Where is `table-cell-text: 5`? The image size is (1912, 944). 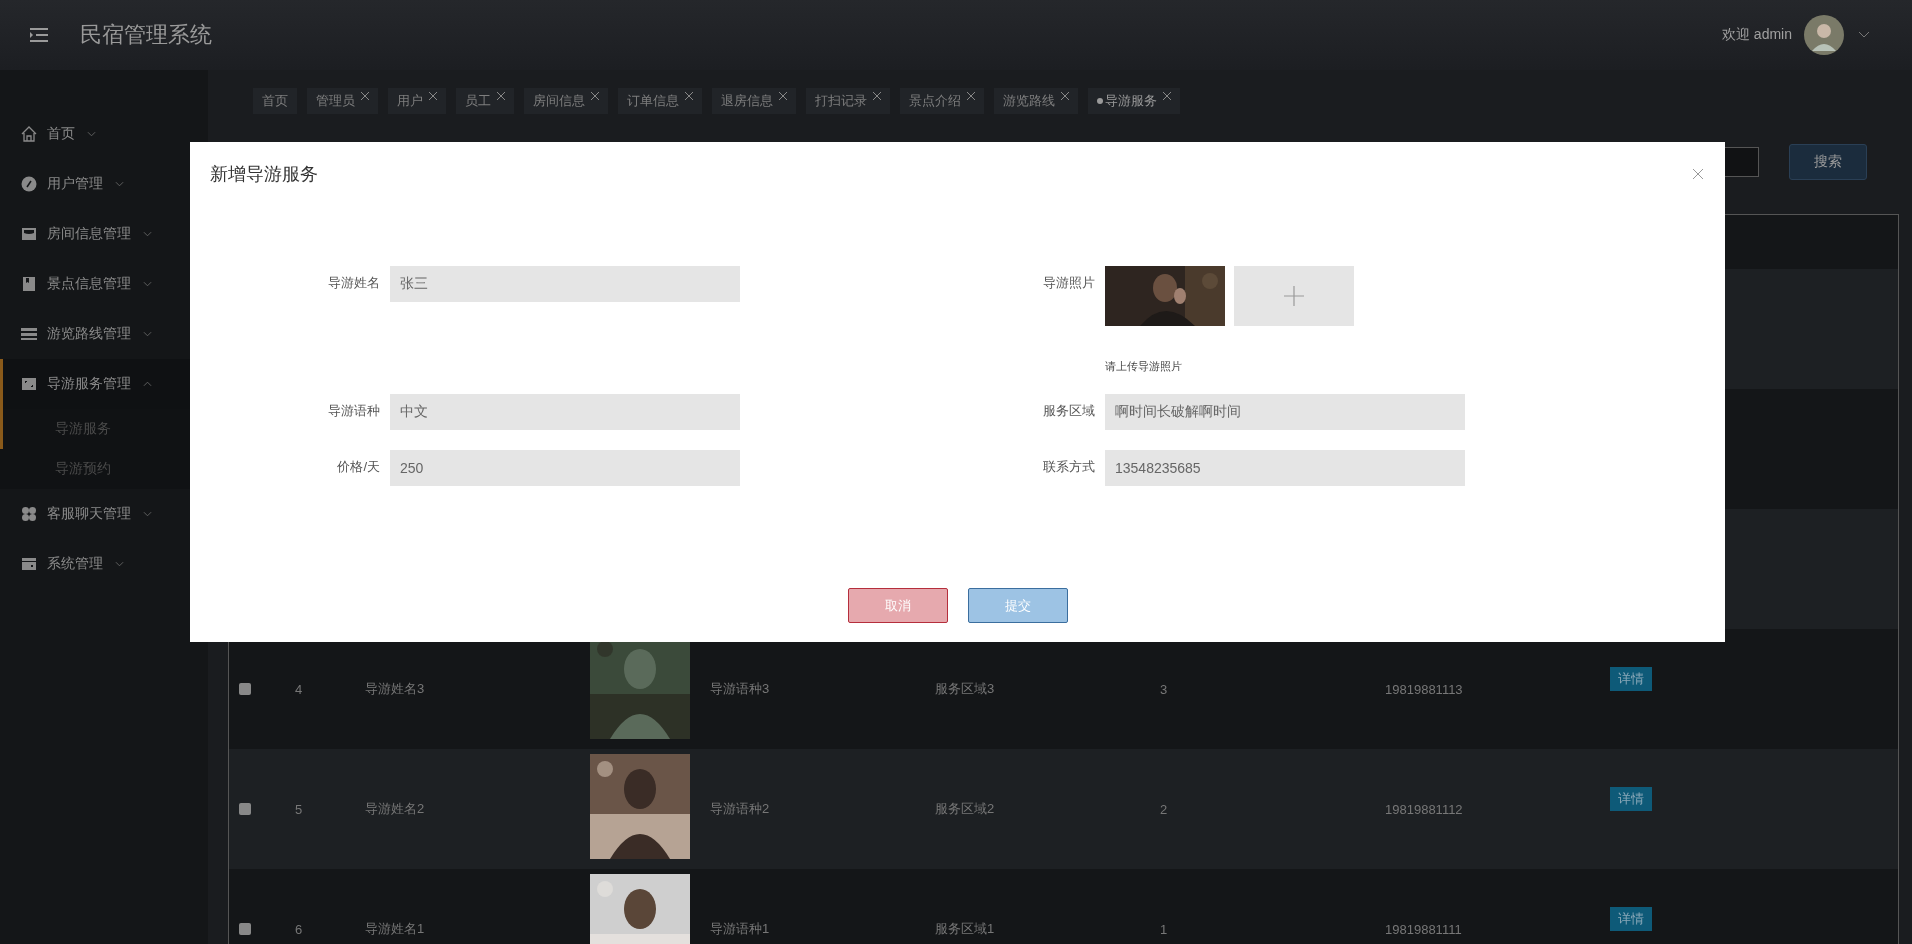
table-cell-text: 5 is located at coordinates (299, 809).